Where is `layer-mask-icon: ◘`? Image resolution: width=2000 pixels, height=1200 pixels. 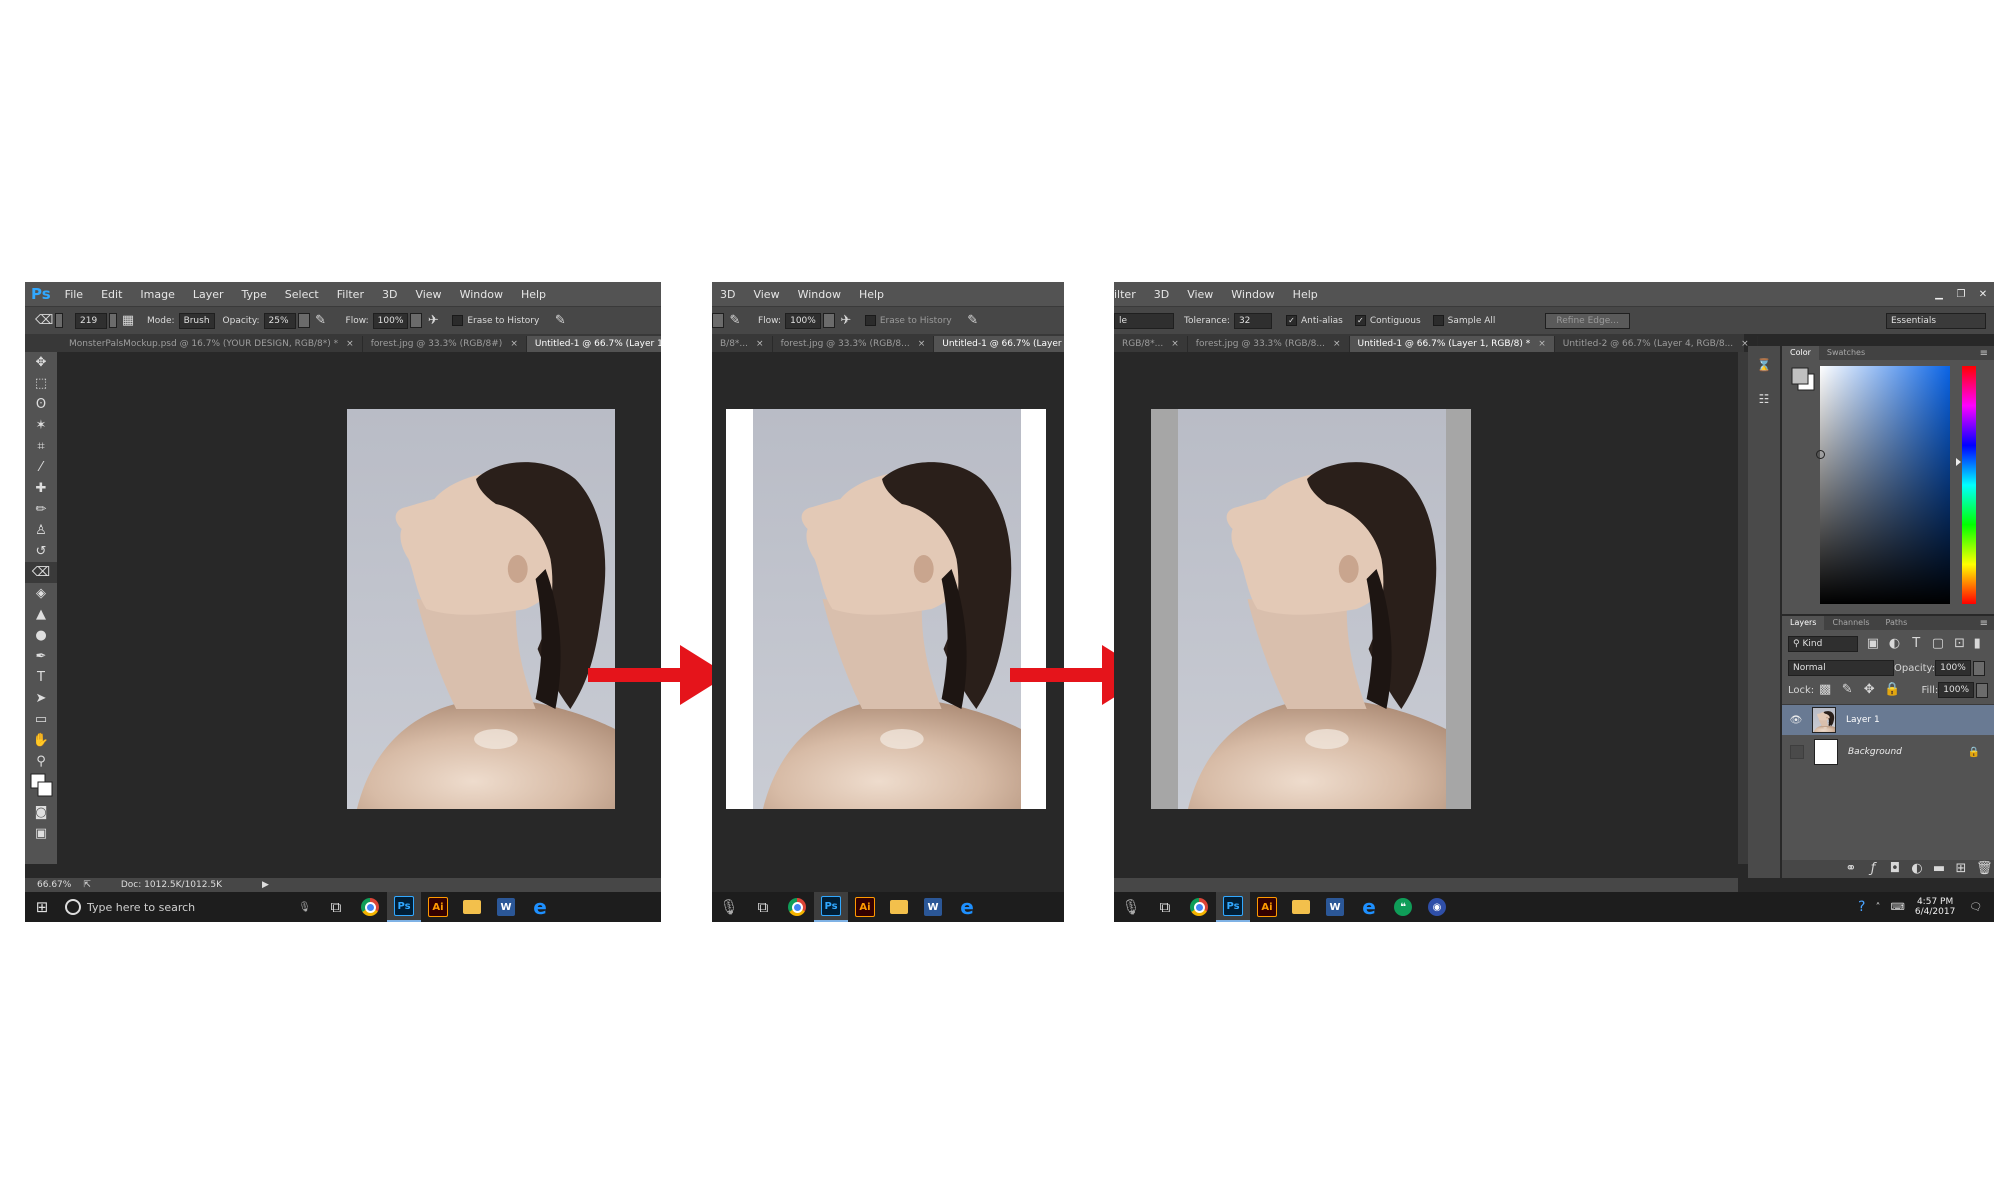
layer-mask-icon: ◘ is located at coordinates (1895, 869).